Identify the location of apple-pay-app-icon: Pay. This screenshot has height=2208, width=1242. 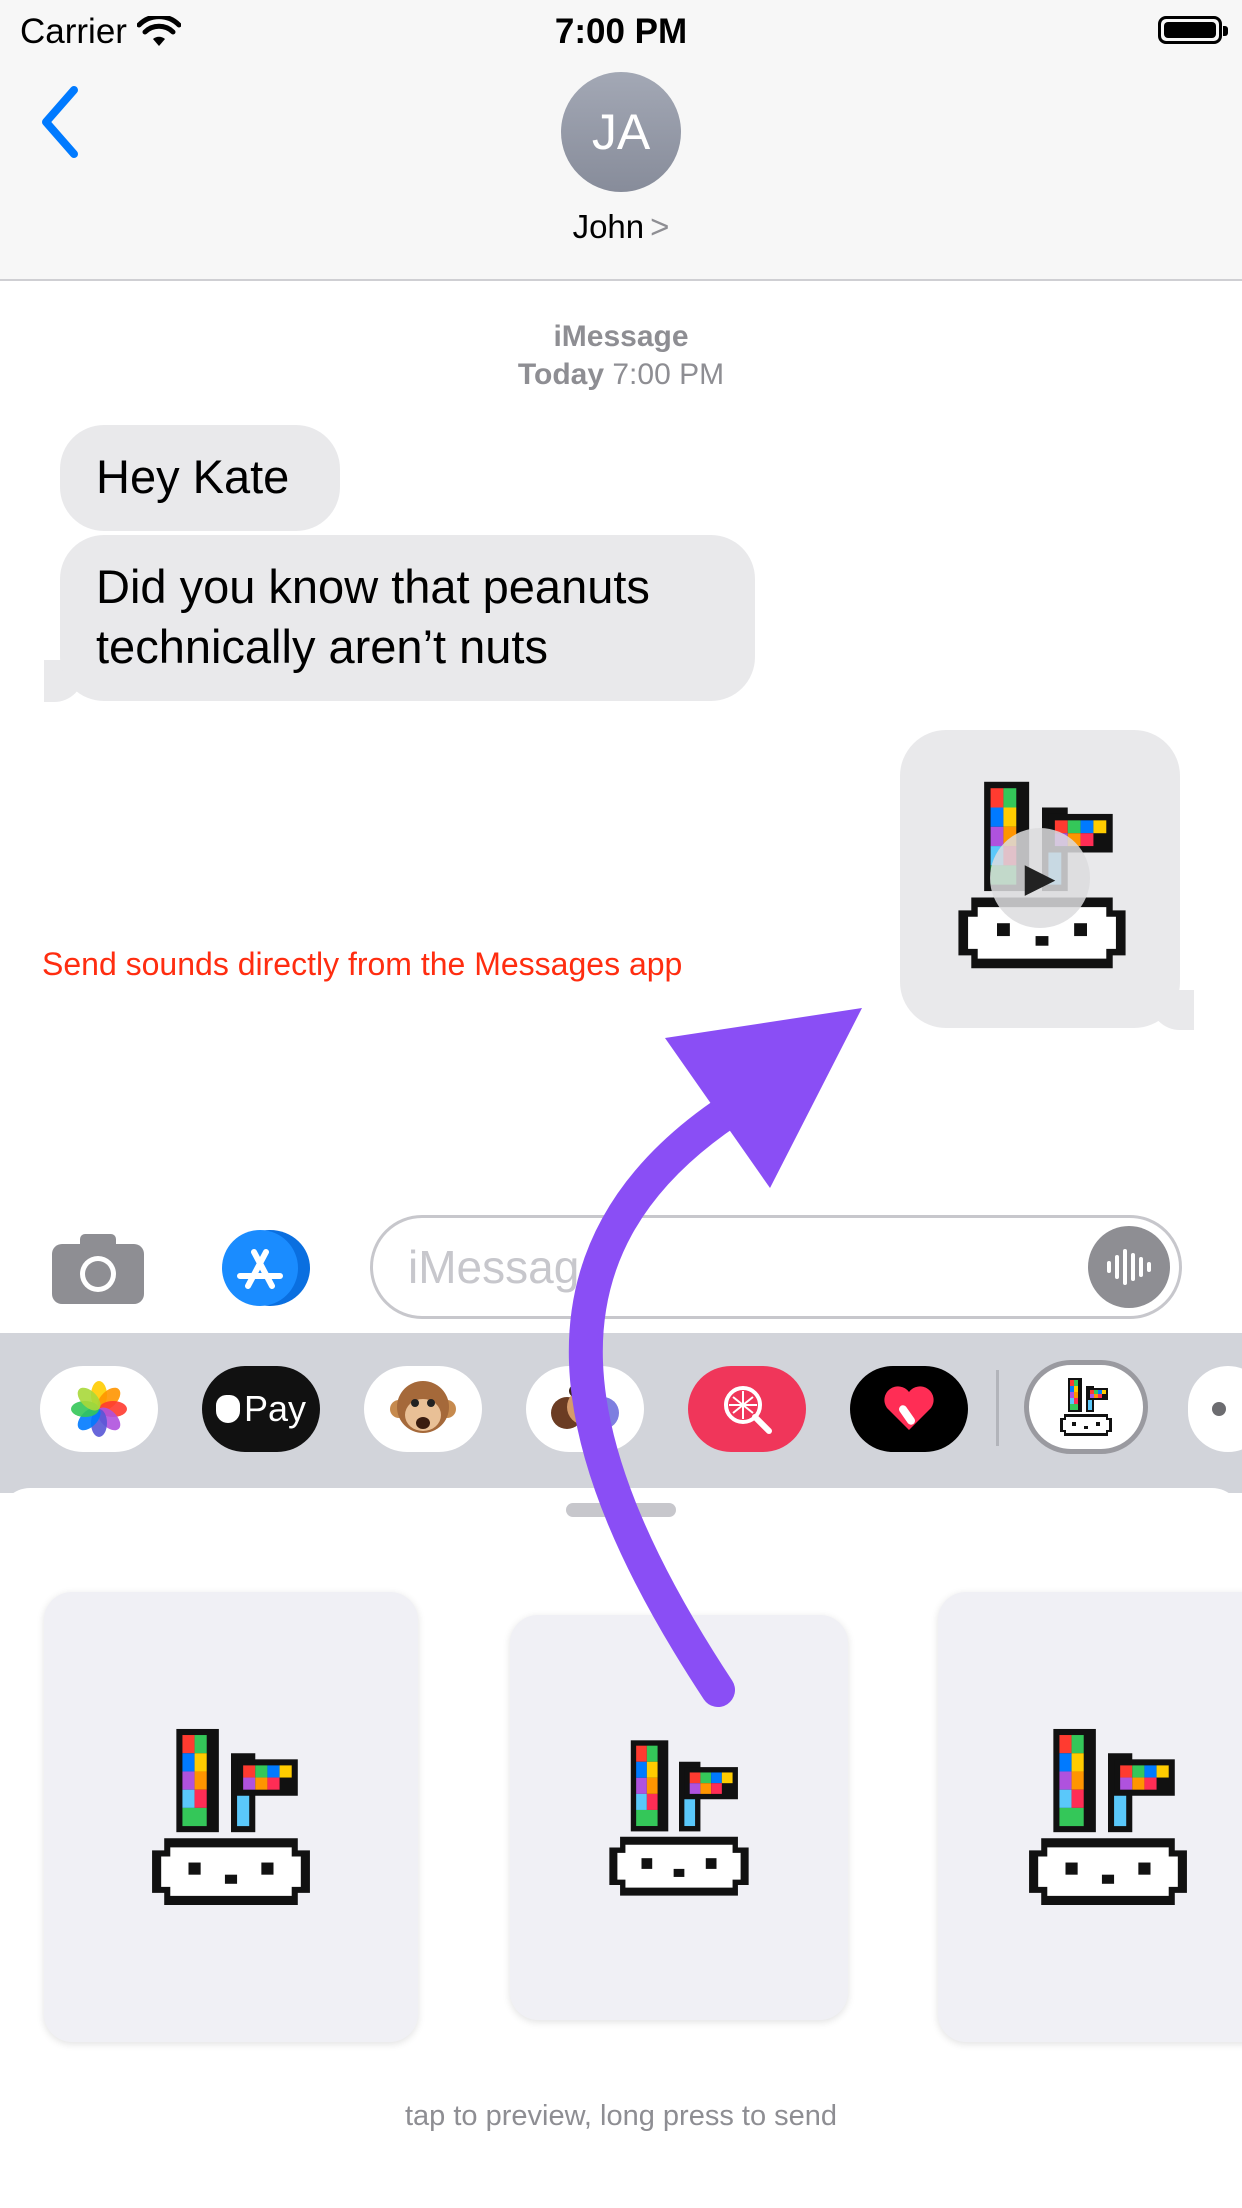
(261, 1409).